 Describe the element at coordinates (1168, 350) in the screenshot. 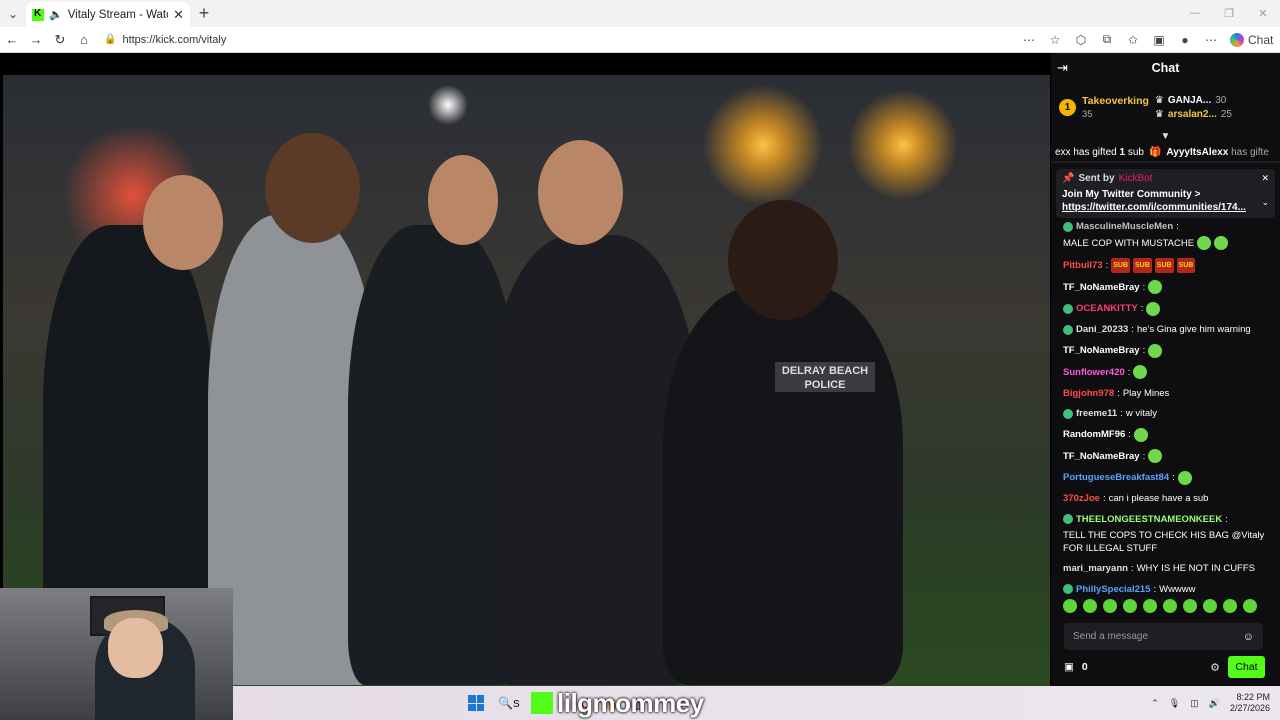

I see `chat-message: TF_NoNameBray:` at that location.